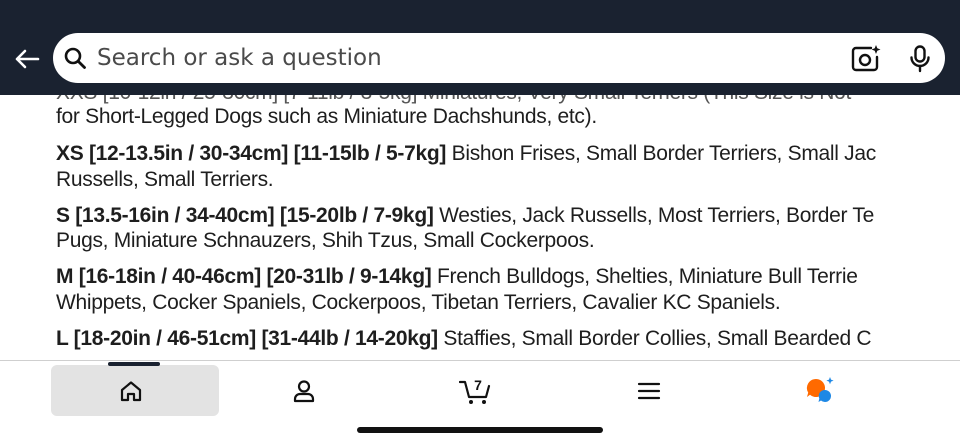 The image size is (960, 443). I want to click on person-icon, so click(304, 391).